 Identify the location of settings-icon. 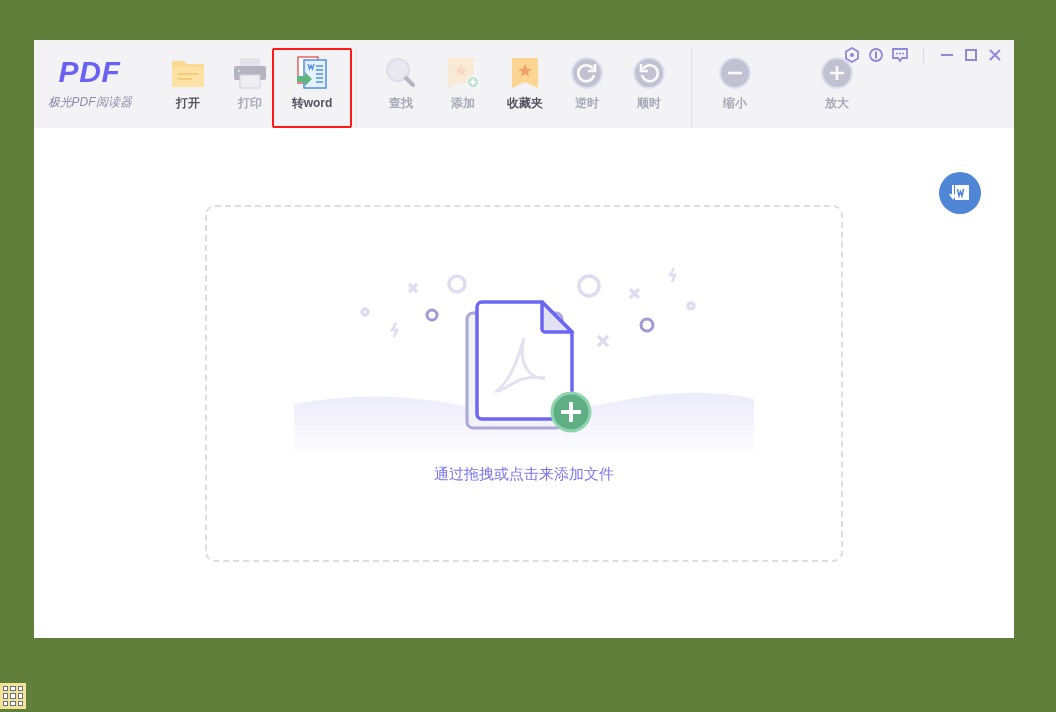
(852, 55).